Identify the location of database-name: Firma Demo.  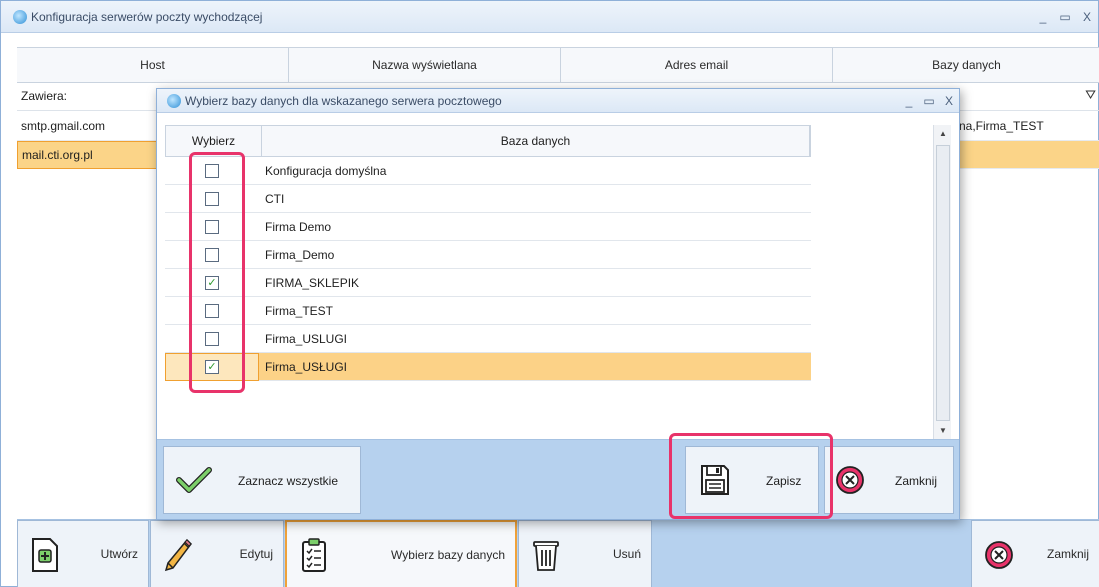
(298, 227).